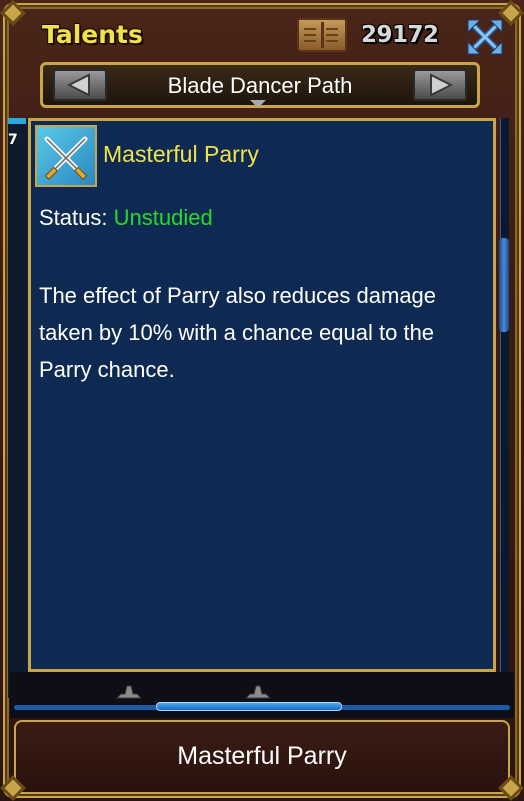 The image size is (524, 801). What do you see at coordinates (249, 706) in the screenshot?
I see `horizontal-scroll-thumb` at bounding box center [249, 706].